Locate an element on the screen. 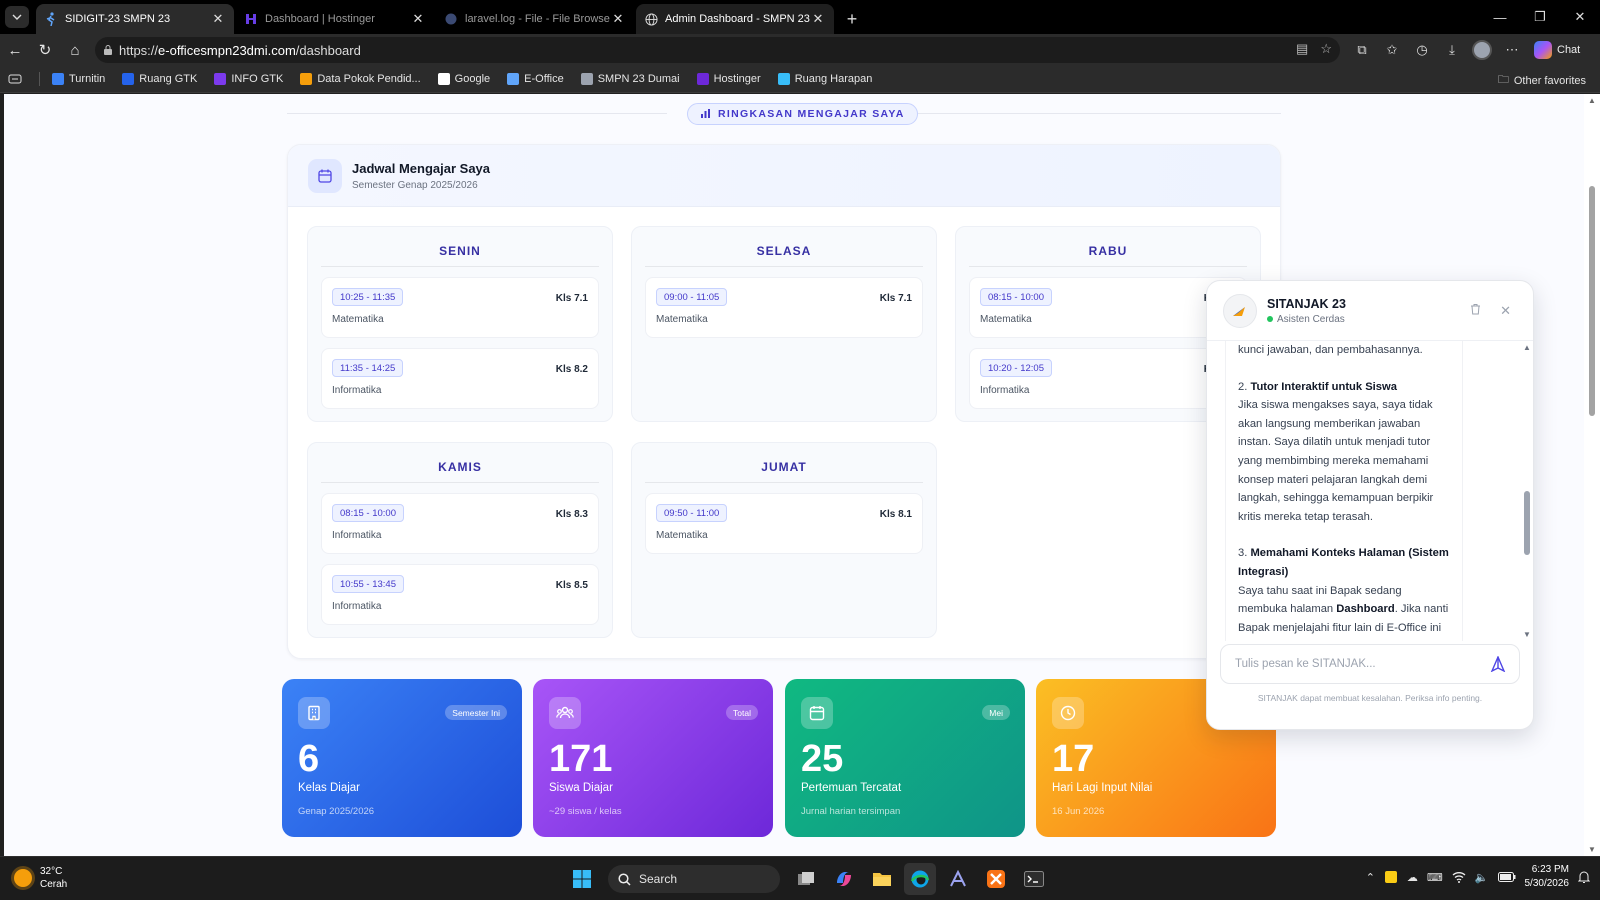 This screenshot has height=900, width=1600. battery-icon is located at coordinates (1506, 877).